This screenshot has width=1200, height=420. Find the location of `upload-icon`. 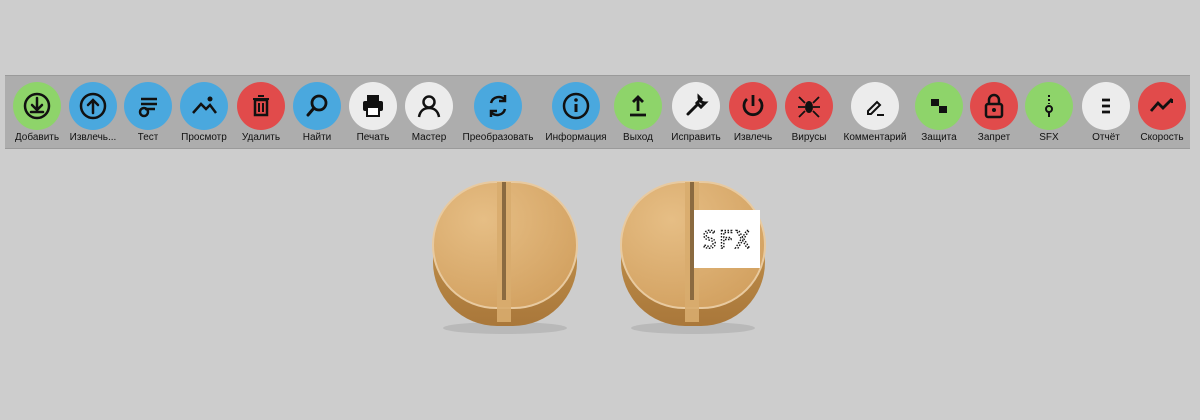

upload-icon is located at coordinates (93, 106).